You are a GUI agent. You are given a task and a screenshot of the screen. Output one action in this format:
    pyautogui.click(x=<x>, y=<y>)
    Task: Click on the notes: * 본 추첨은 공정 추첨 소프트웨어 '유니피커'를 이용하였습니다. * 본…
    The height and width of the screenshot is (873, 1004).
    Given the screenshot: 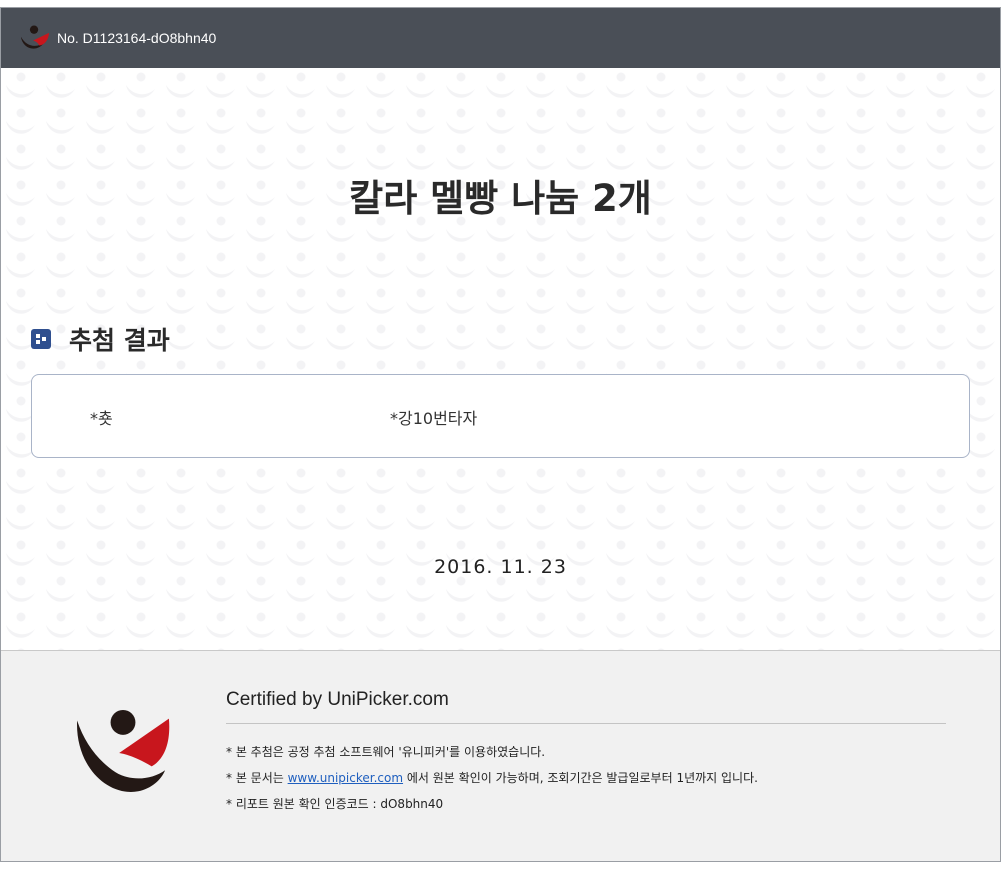 What is the action you would take?
    pyautogui.click(x=492, y=778)
    